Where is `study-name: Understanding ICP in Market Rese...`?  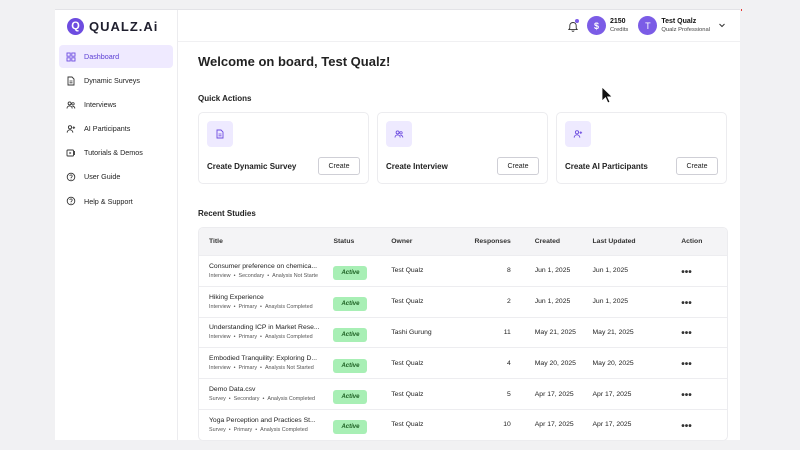
study-name: Understanding ICP in Market Rese... is located at coordinates (271, 327).